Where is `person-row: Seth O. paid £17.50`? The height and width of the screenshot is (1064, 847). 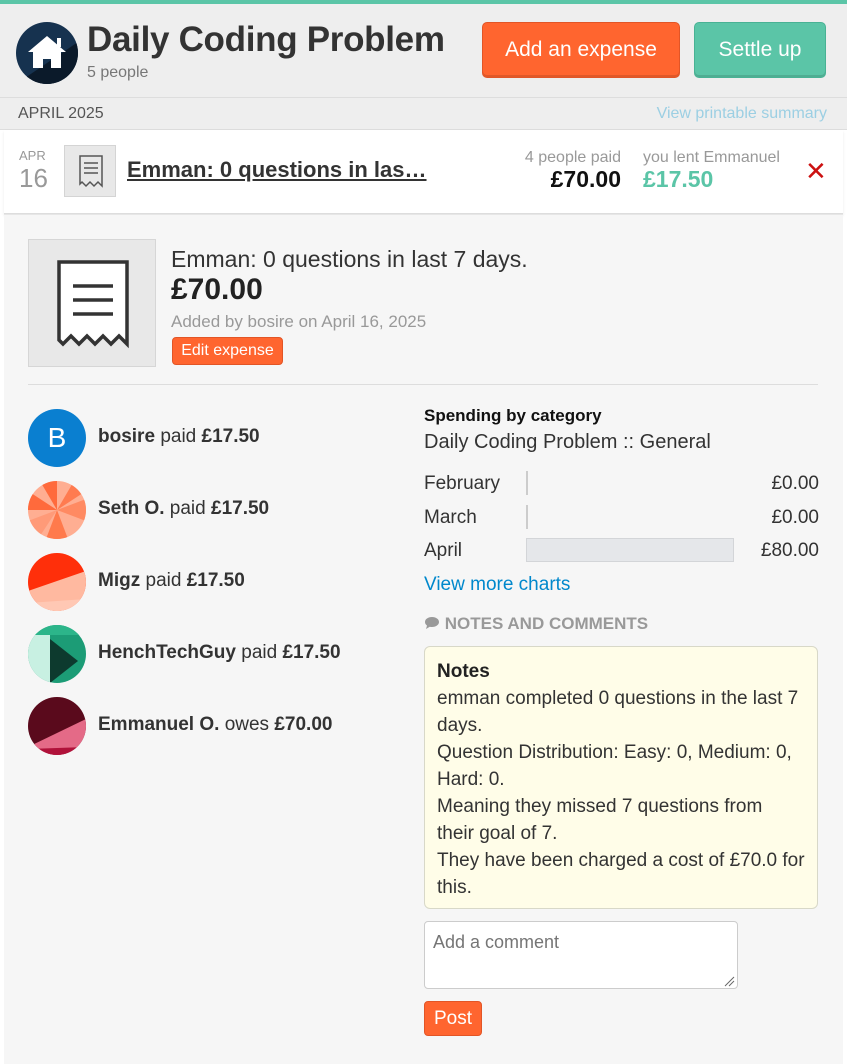
person-row: Seth O. paid £17.50 is located at coordinates (218, 511).